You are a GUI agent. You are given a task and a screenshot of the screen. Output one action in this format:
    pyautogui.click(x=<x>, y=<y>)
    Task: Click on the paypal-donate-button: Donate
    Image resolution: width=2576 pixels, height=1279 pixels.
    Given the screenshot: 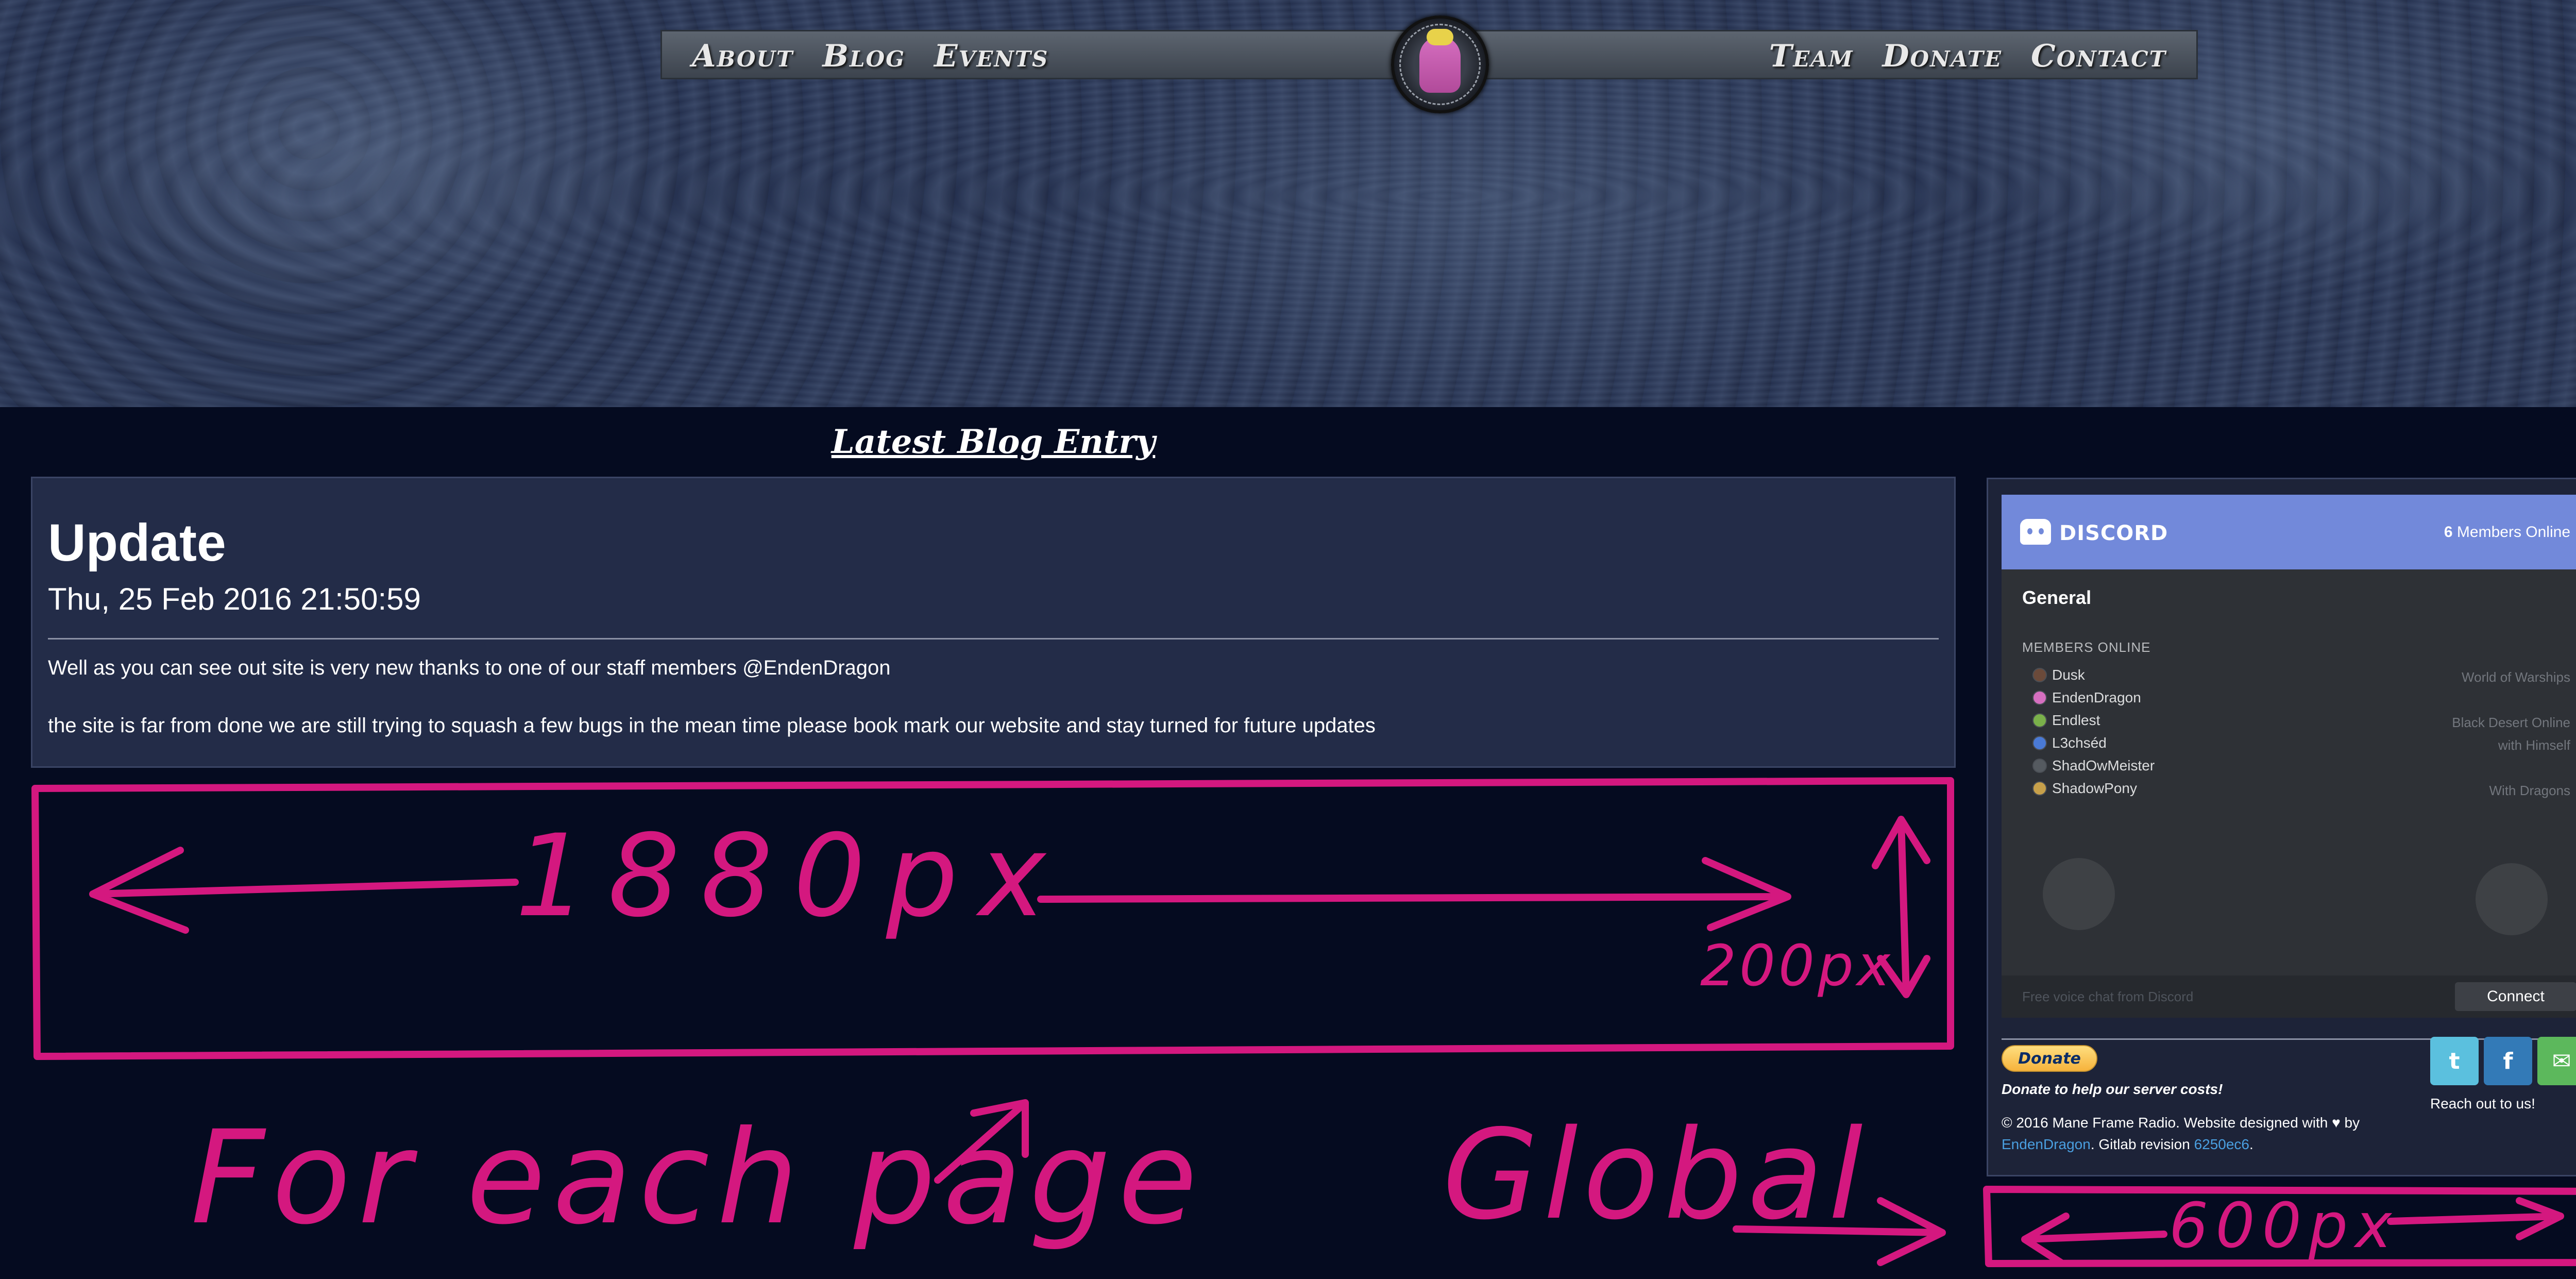 What is the action you would take?
    pyautogui.click(x=2049, y=1058)
    